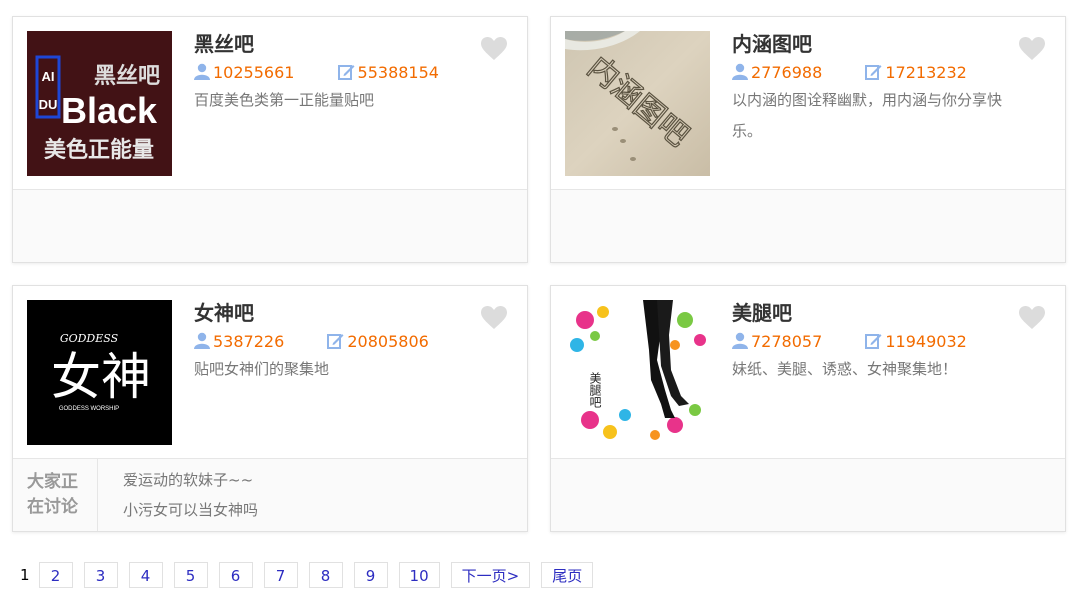 The width and height of the screenshot is (1080, 602). Describe the element at coordinates (787, 341) in the screenshot. I see `member-count-value: 7278057` at that location.